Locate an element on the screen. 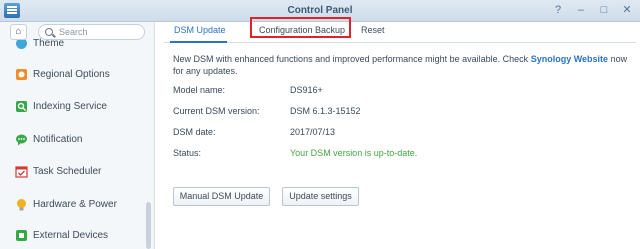 The image size is (640, 249). sidebar-item-label: Task Scheduler is located at coordinates (67, 171).